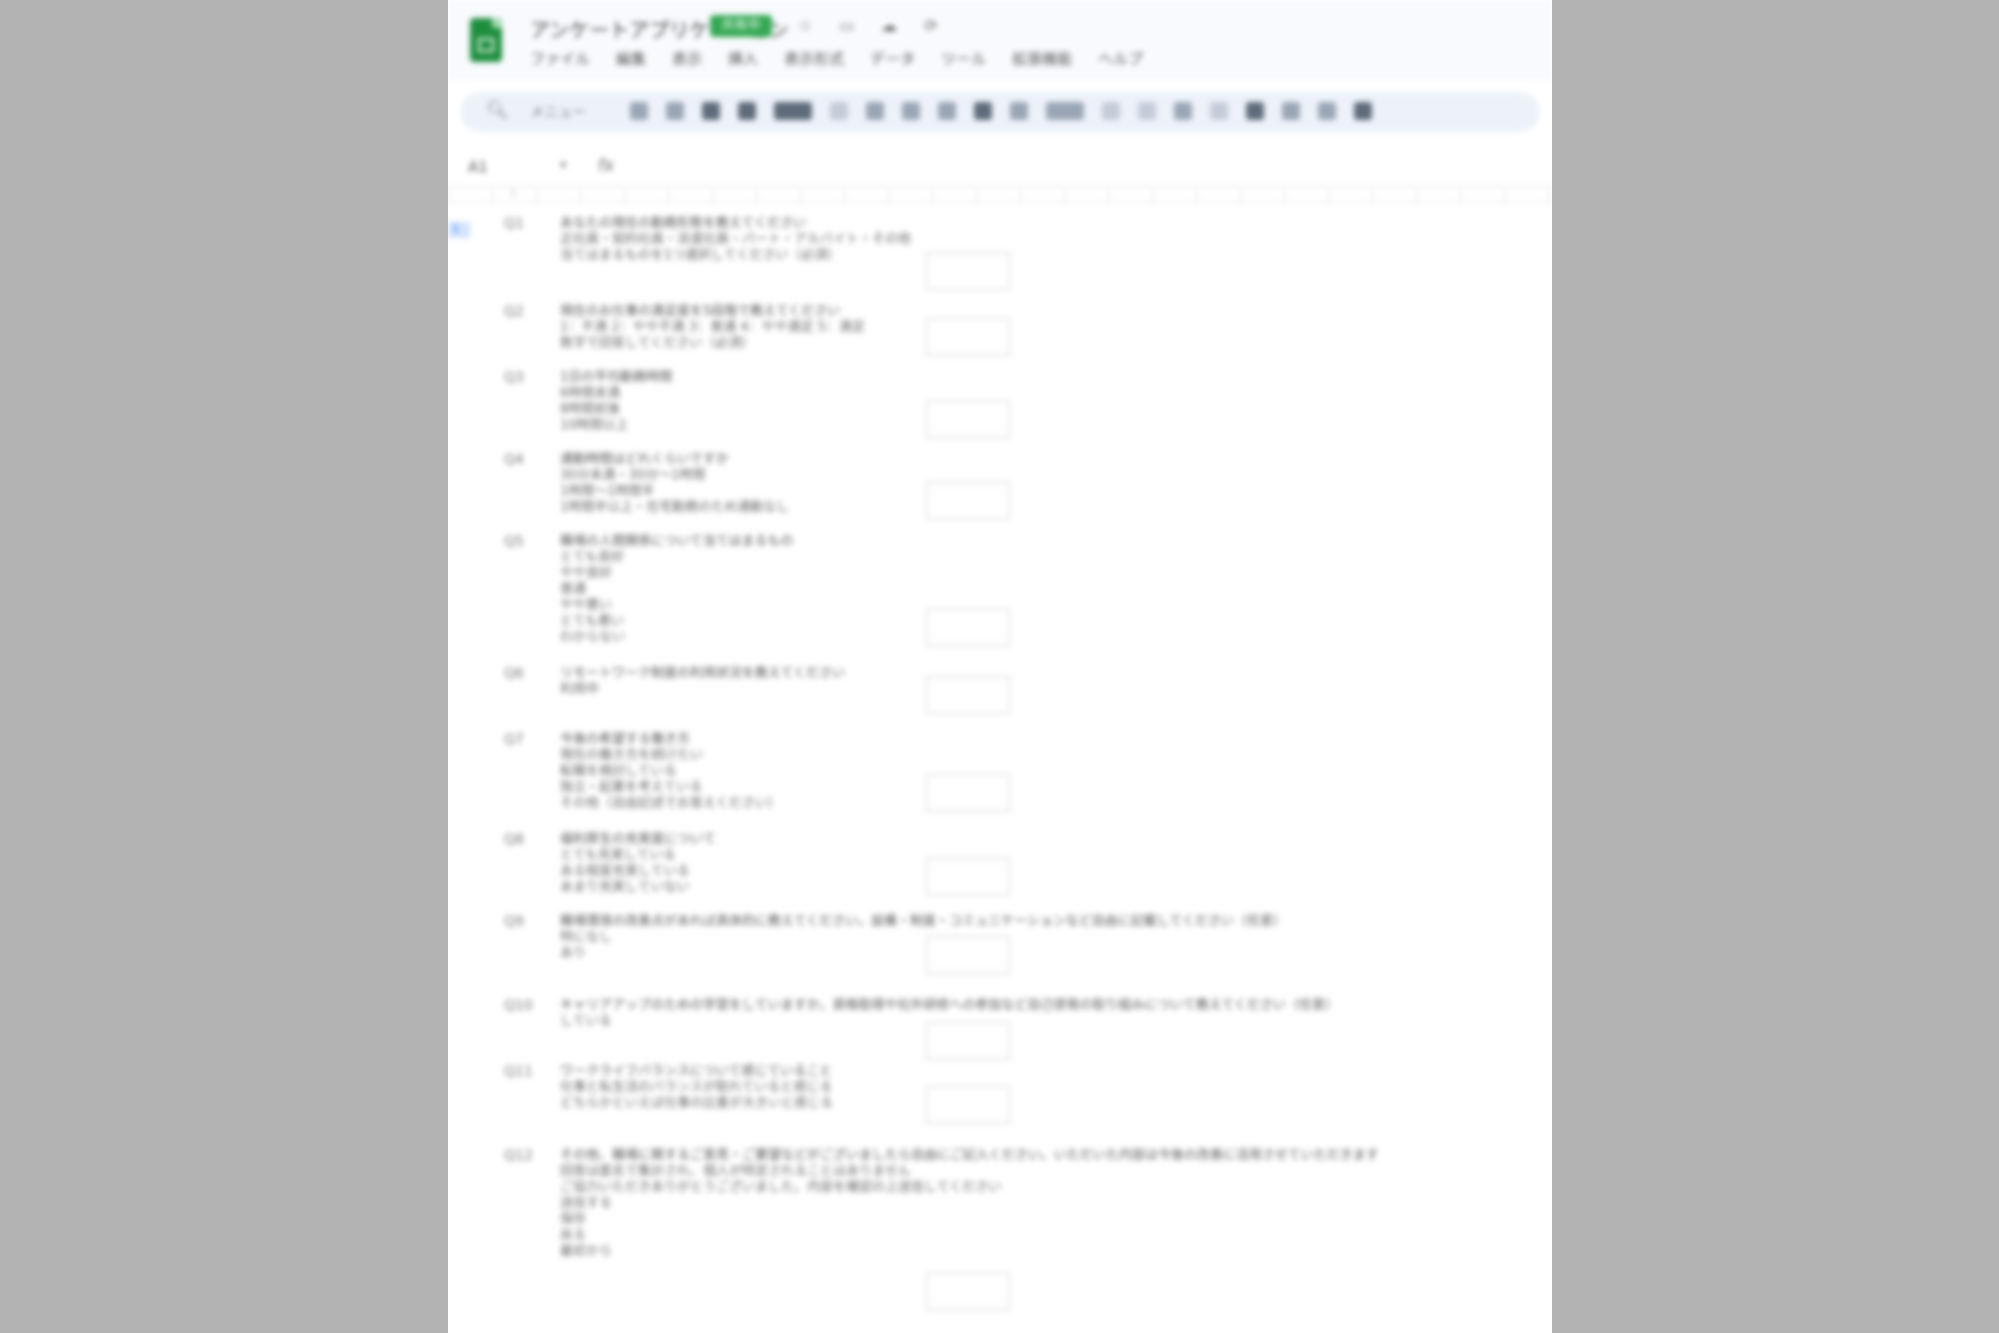  What do you see at coordinates (631, 58) in the screenshot?
I see `menu-edit: 編集` at bounding box center [631, 58].